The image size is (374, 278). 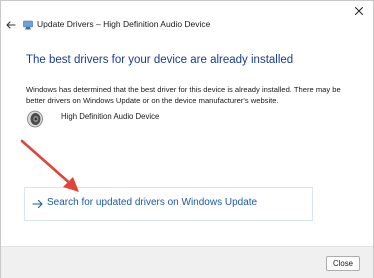 What do you see at coordinates (359, 11) in the screenshot?
I see `close-x-icon` at bounding box center [359, 11].